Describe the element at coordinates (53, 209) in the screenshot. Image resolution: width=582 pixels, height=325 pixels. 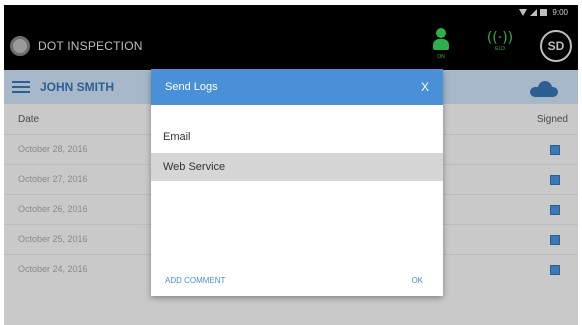
I see `log-date: October 26, 2016` at that location.